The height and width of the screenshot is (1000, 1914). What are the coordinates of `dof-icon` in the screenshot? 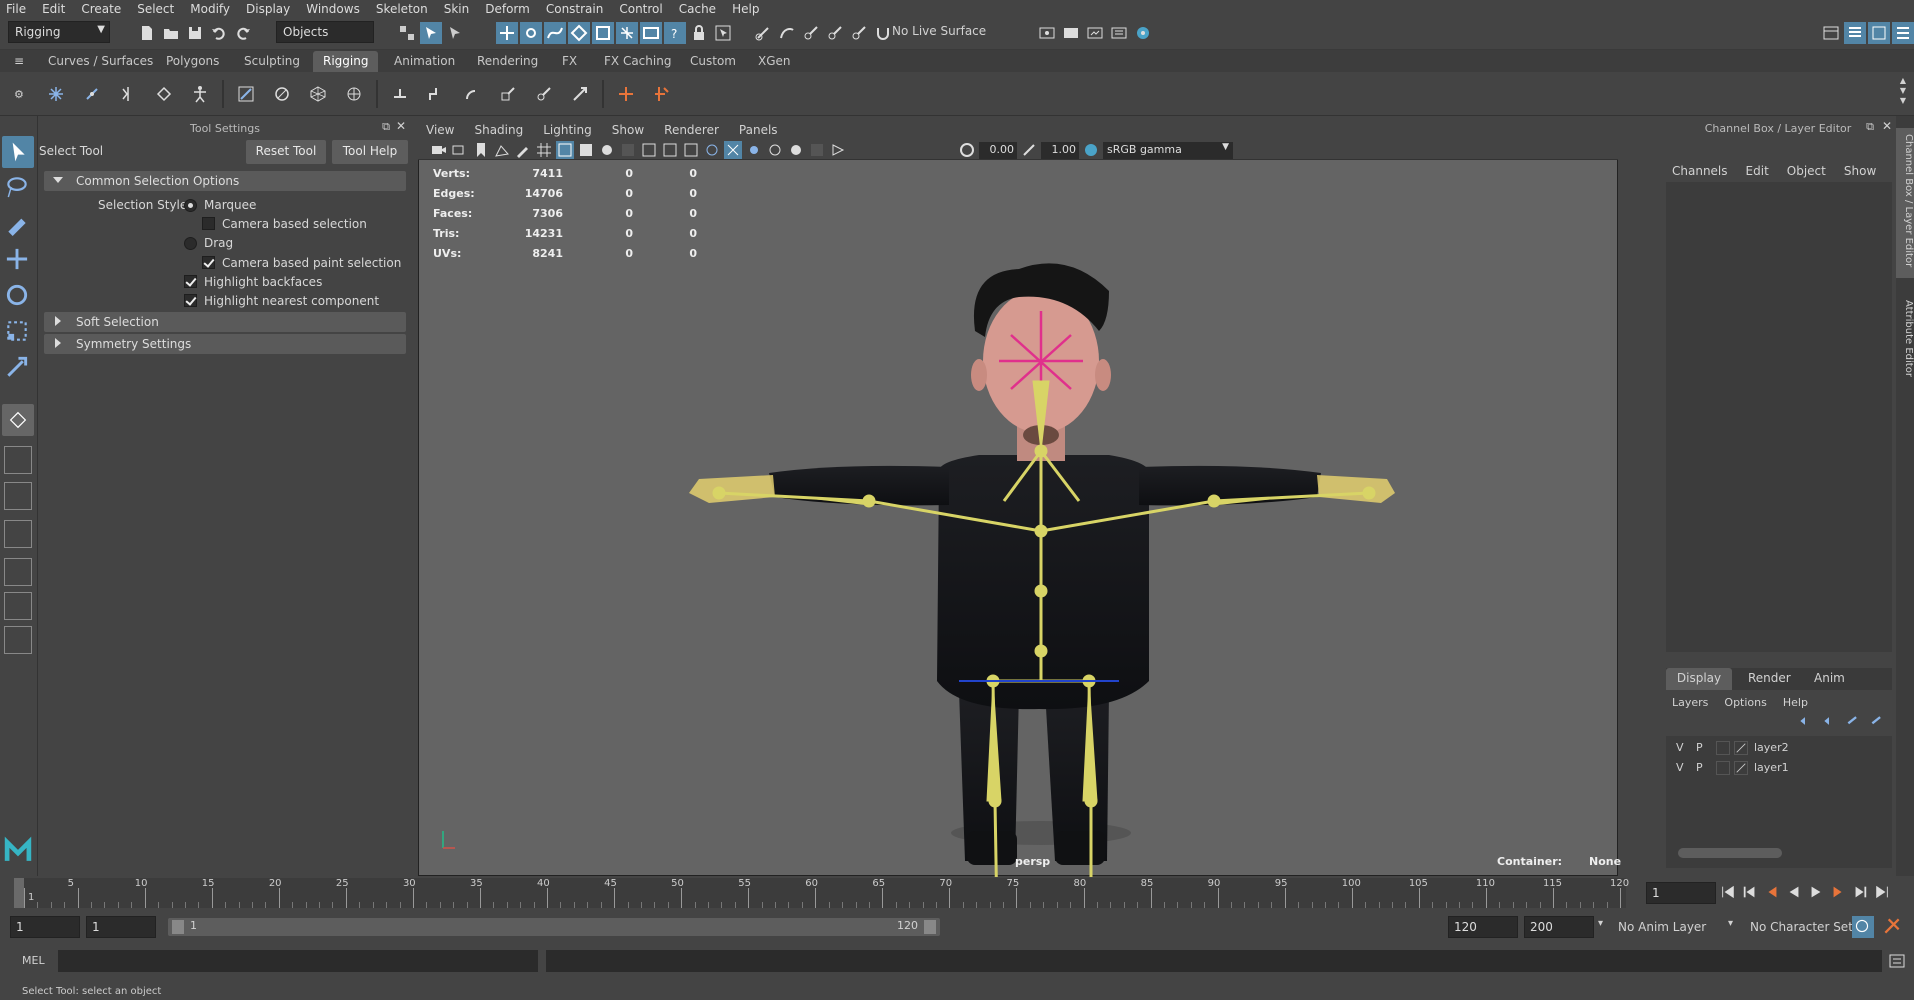 It's located at (796, 150).